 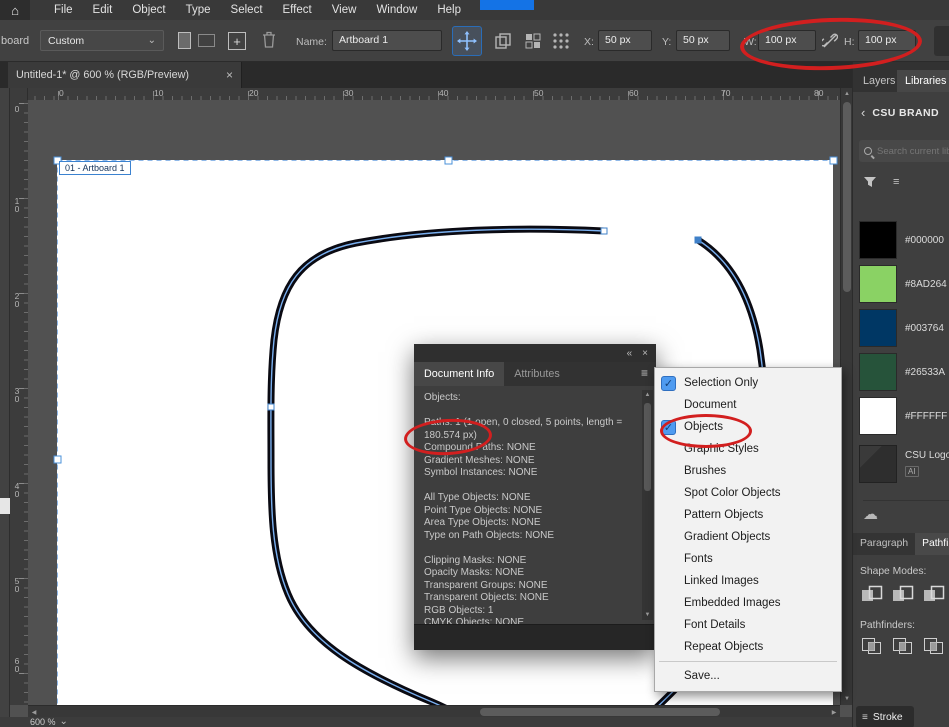 What do you see at coordinates (787, 40) in the screenshot?
I see `width-input: 100 px` at bounding box center [787, 40].